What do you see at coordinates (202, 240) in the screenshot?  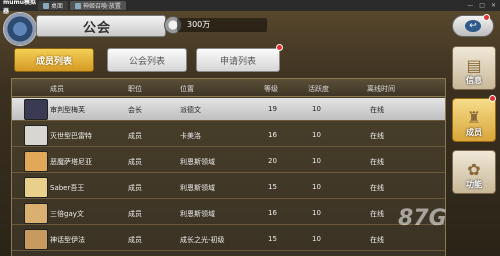 I see `member-location: 成长之光-初级` at bounding box center [202, 240].